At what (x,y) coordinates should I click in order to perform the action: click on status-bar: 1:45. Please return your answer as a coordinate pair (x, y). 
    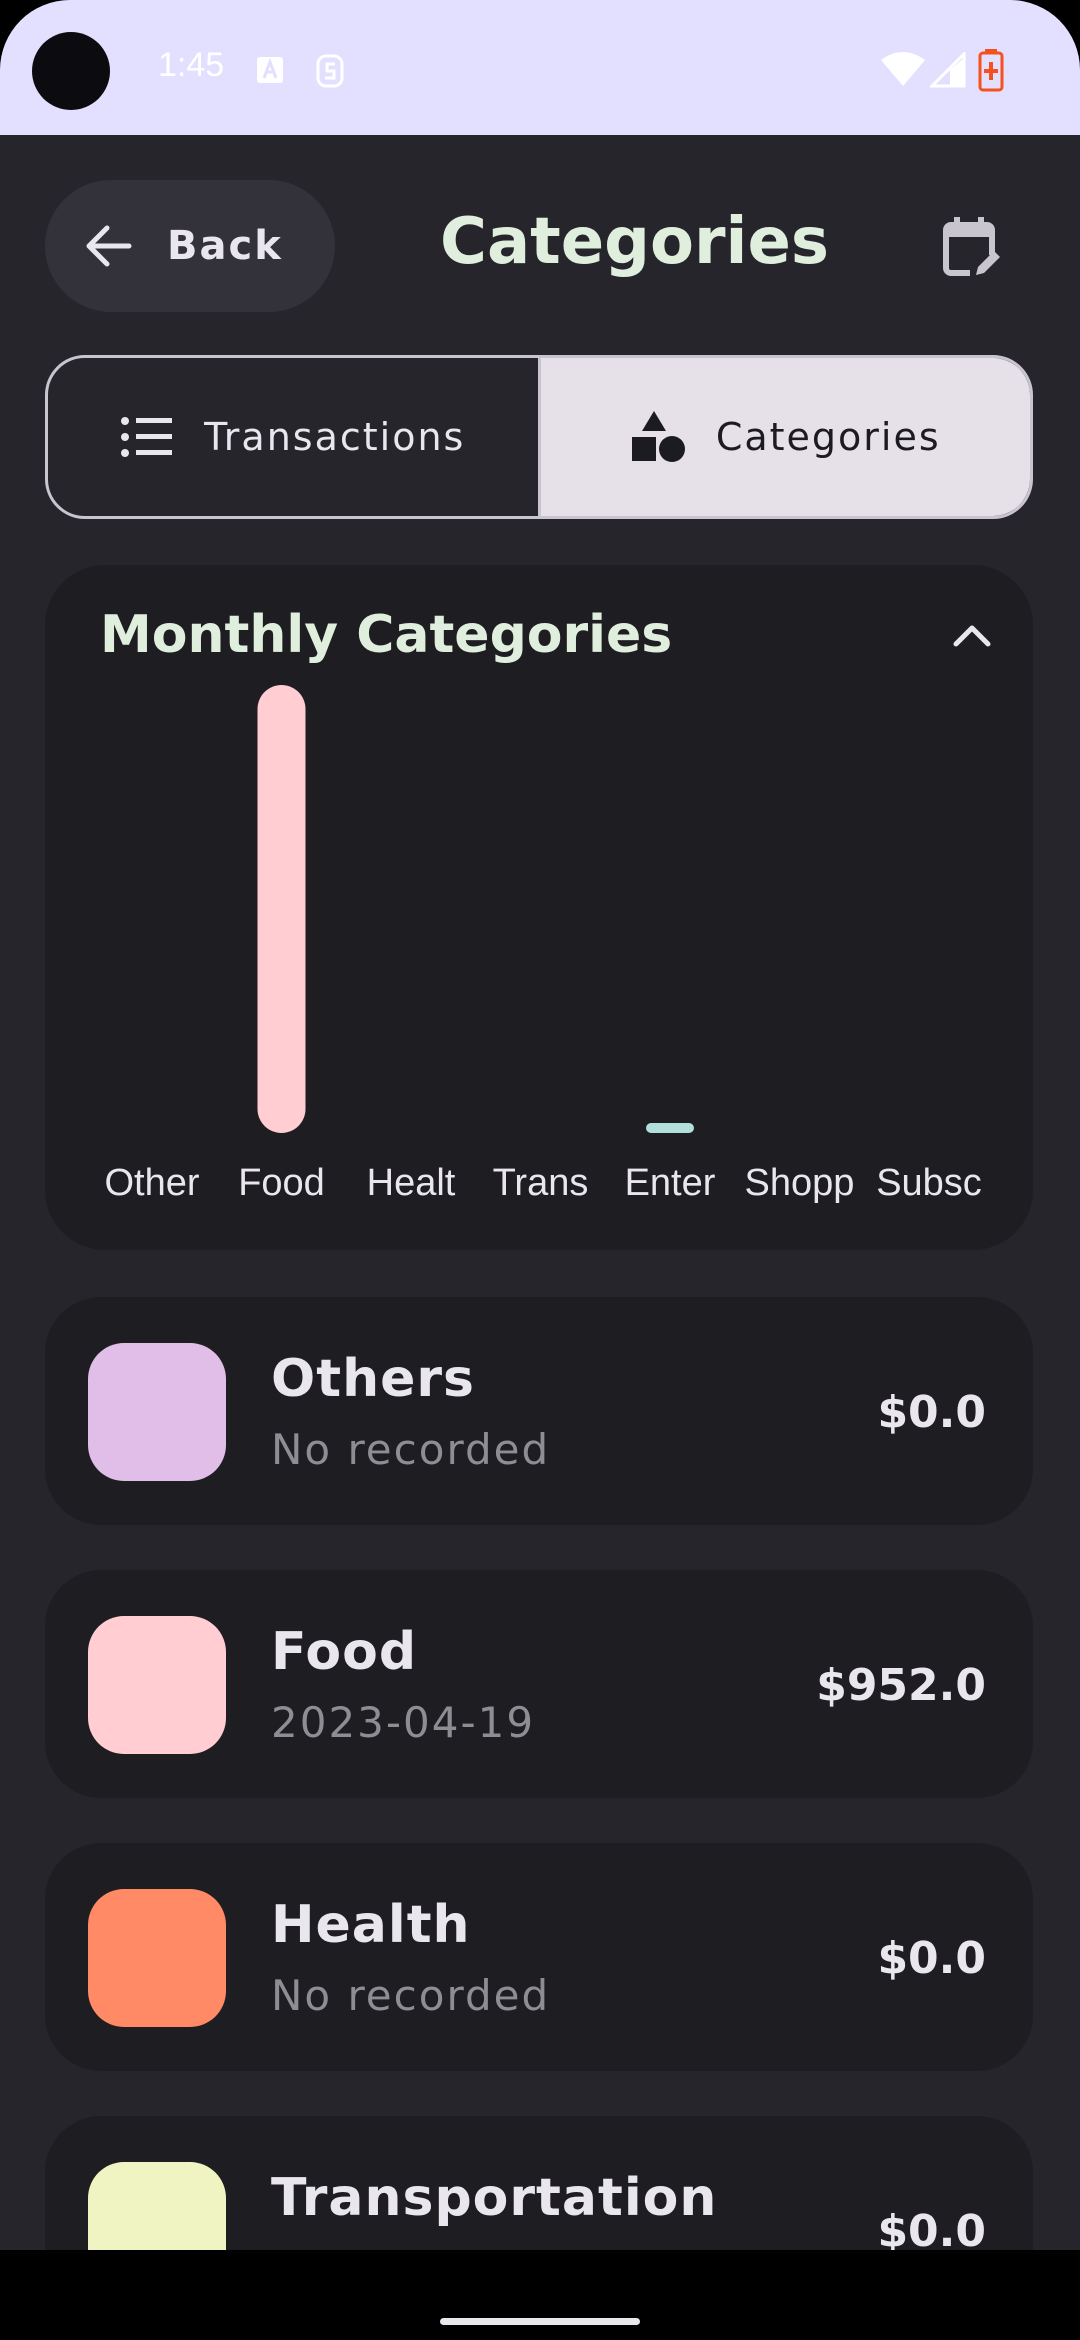
    Looking at the image, I should click on (540, 67).